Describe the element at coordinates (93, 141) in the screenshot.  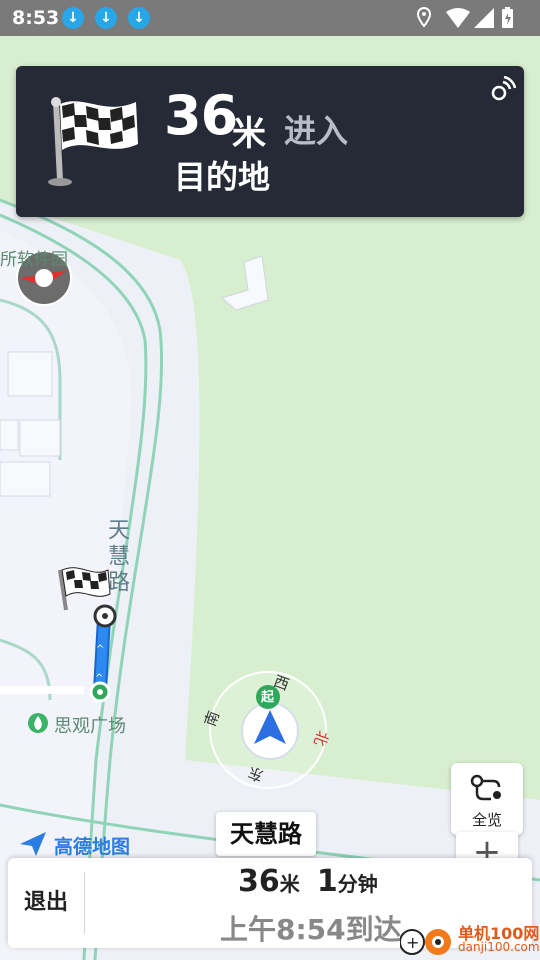
I see `checkered-flag-icon` at that location.